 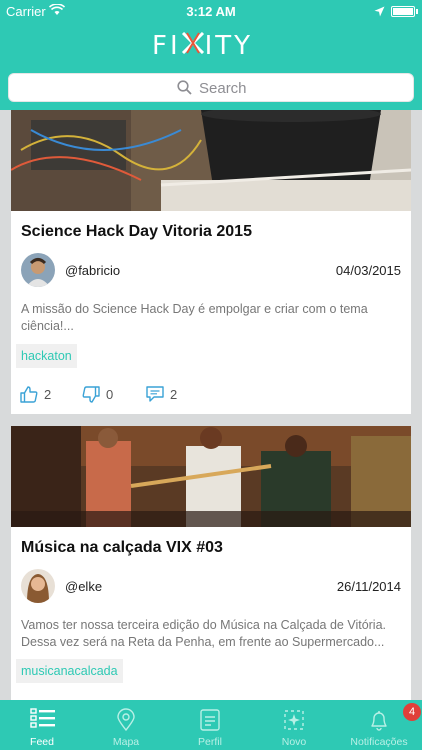 I want to click on battery-icon, so click(x=403, y=11).